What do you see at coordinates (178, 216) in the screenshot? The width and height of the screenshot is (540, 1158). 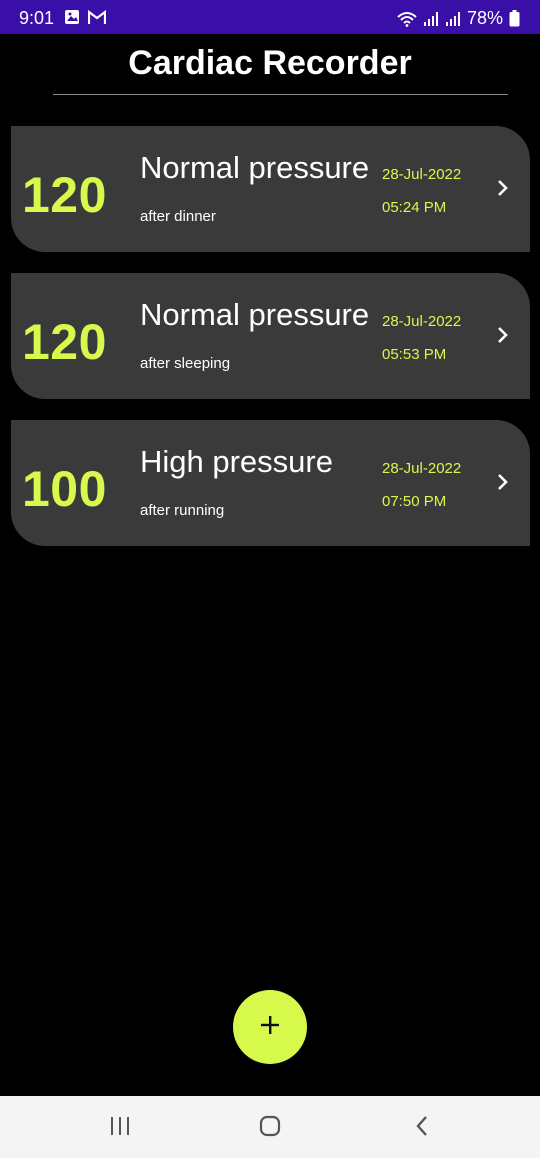 I see `record-note: after dinner` at bounding box center [178, 216].